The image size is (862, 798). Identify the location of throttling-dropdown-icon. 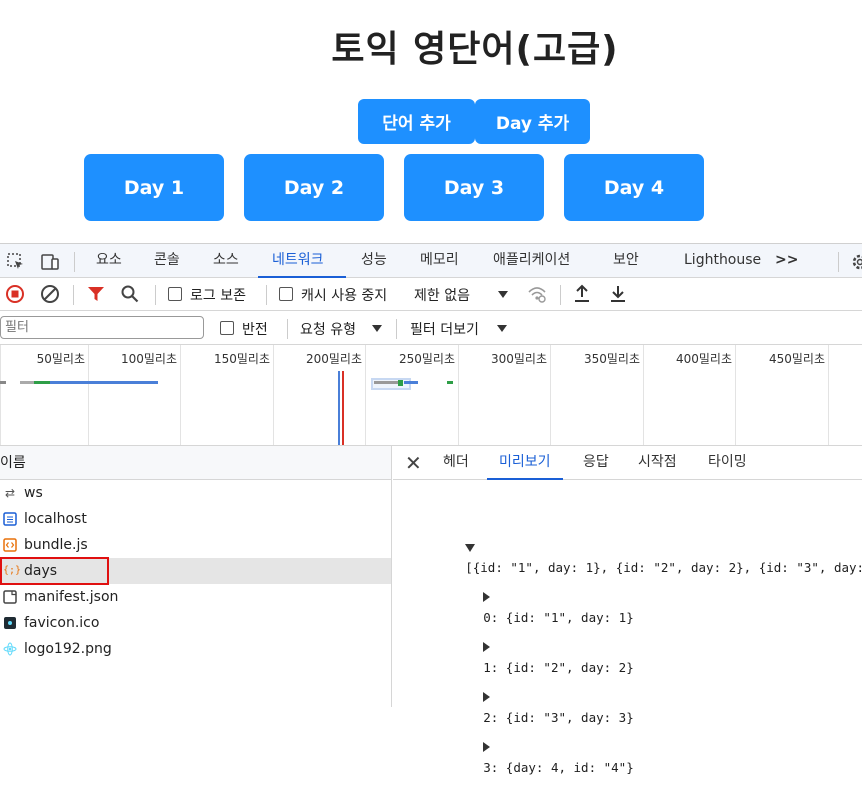
(503, 294).